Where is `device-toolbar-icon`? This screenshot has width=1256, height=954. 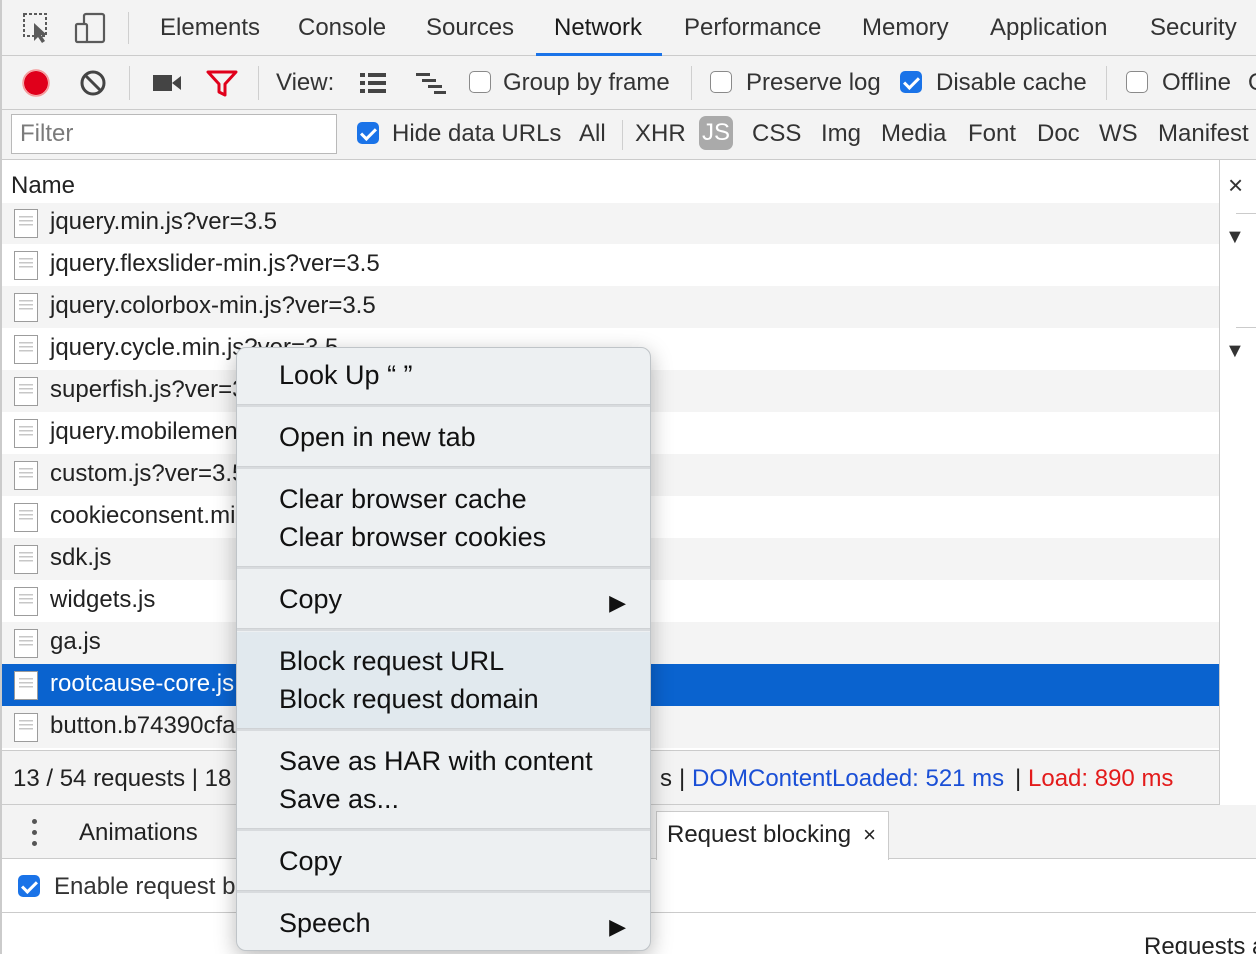 device-toolbar-icon is located at coordinates (91, 31).